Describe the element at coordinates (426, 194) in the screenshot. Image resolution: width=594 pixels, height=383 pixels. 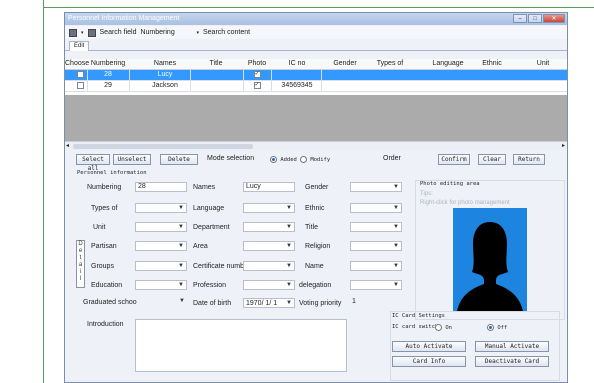
I see `photo-tips: Tips:` at that location.